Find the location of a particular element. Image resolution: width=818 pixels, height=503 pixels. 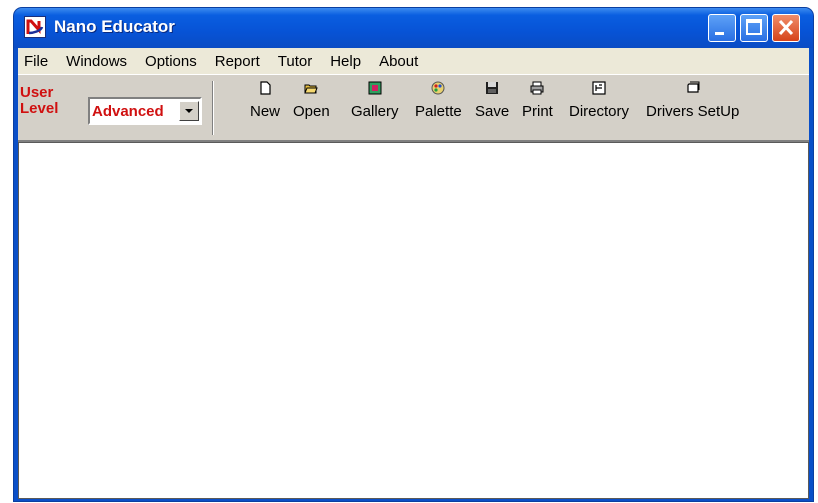

user-level-label: User Level is located at coordinates (39, 101).